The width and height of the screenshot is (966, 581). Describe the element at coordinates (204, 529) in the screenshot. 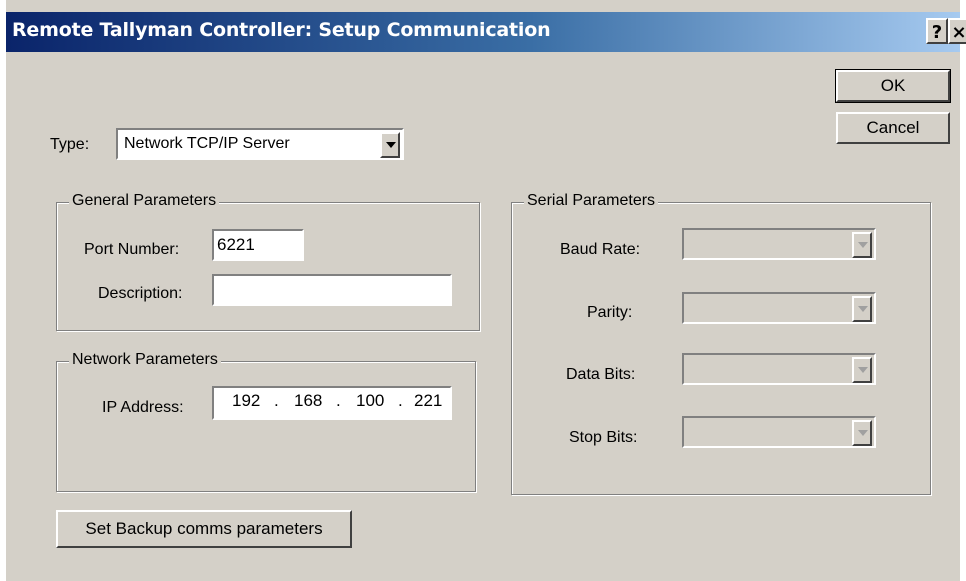

I see `set-backup-comms-button: Set Backup comms parameters` at that location.